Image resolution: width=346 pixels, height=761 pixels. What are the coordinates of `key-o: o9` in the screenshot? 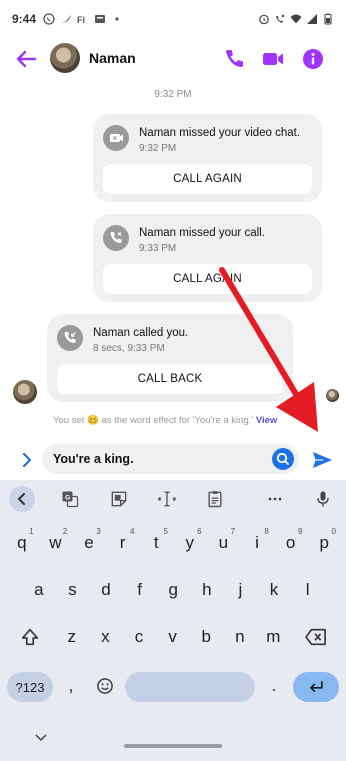 It's located at (291, 543).